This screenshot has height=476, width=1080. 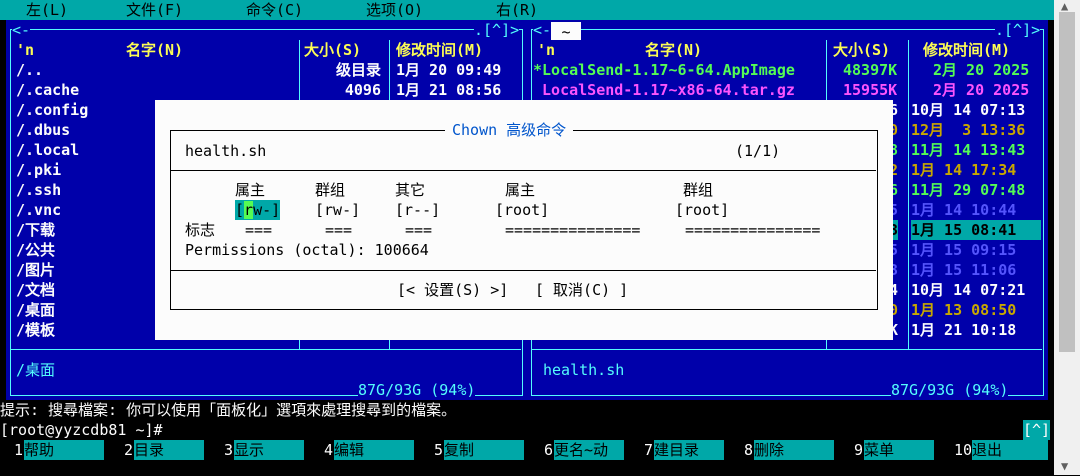 What do you see at coordinates (859, 450) in the screenshot?
I see `fkey-number: 9` at bounding box center [859, 450].